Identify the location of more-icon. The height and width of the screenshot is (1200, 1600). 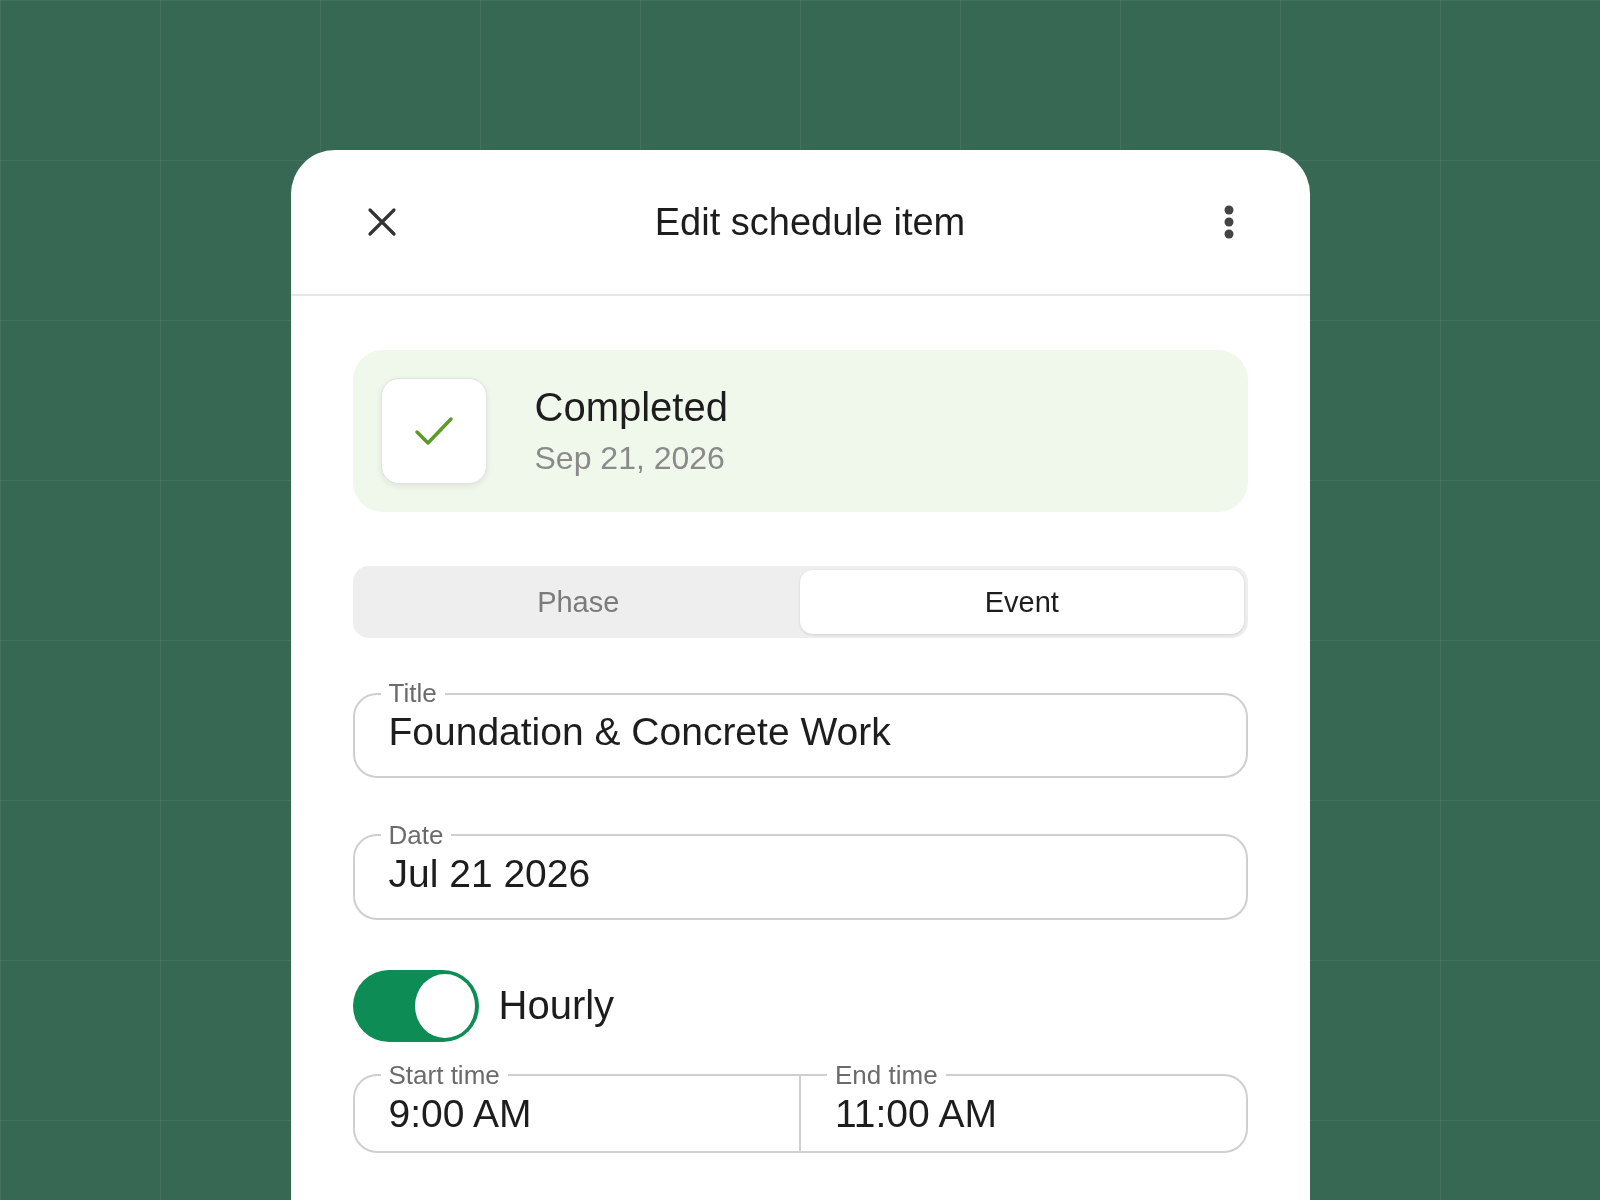
(1228, 222).